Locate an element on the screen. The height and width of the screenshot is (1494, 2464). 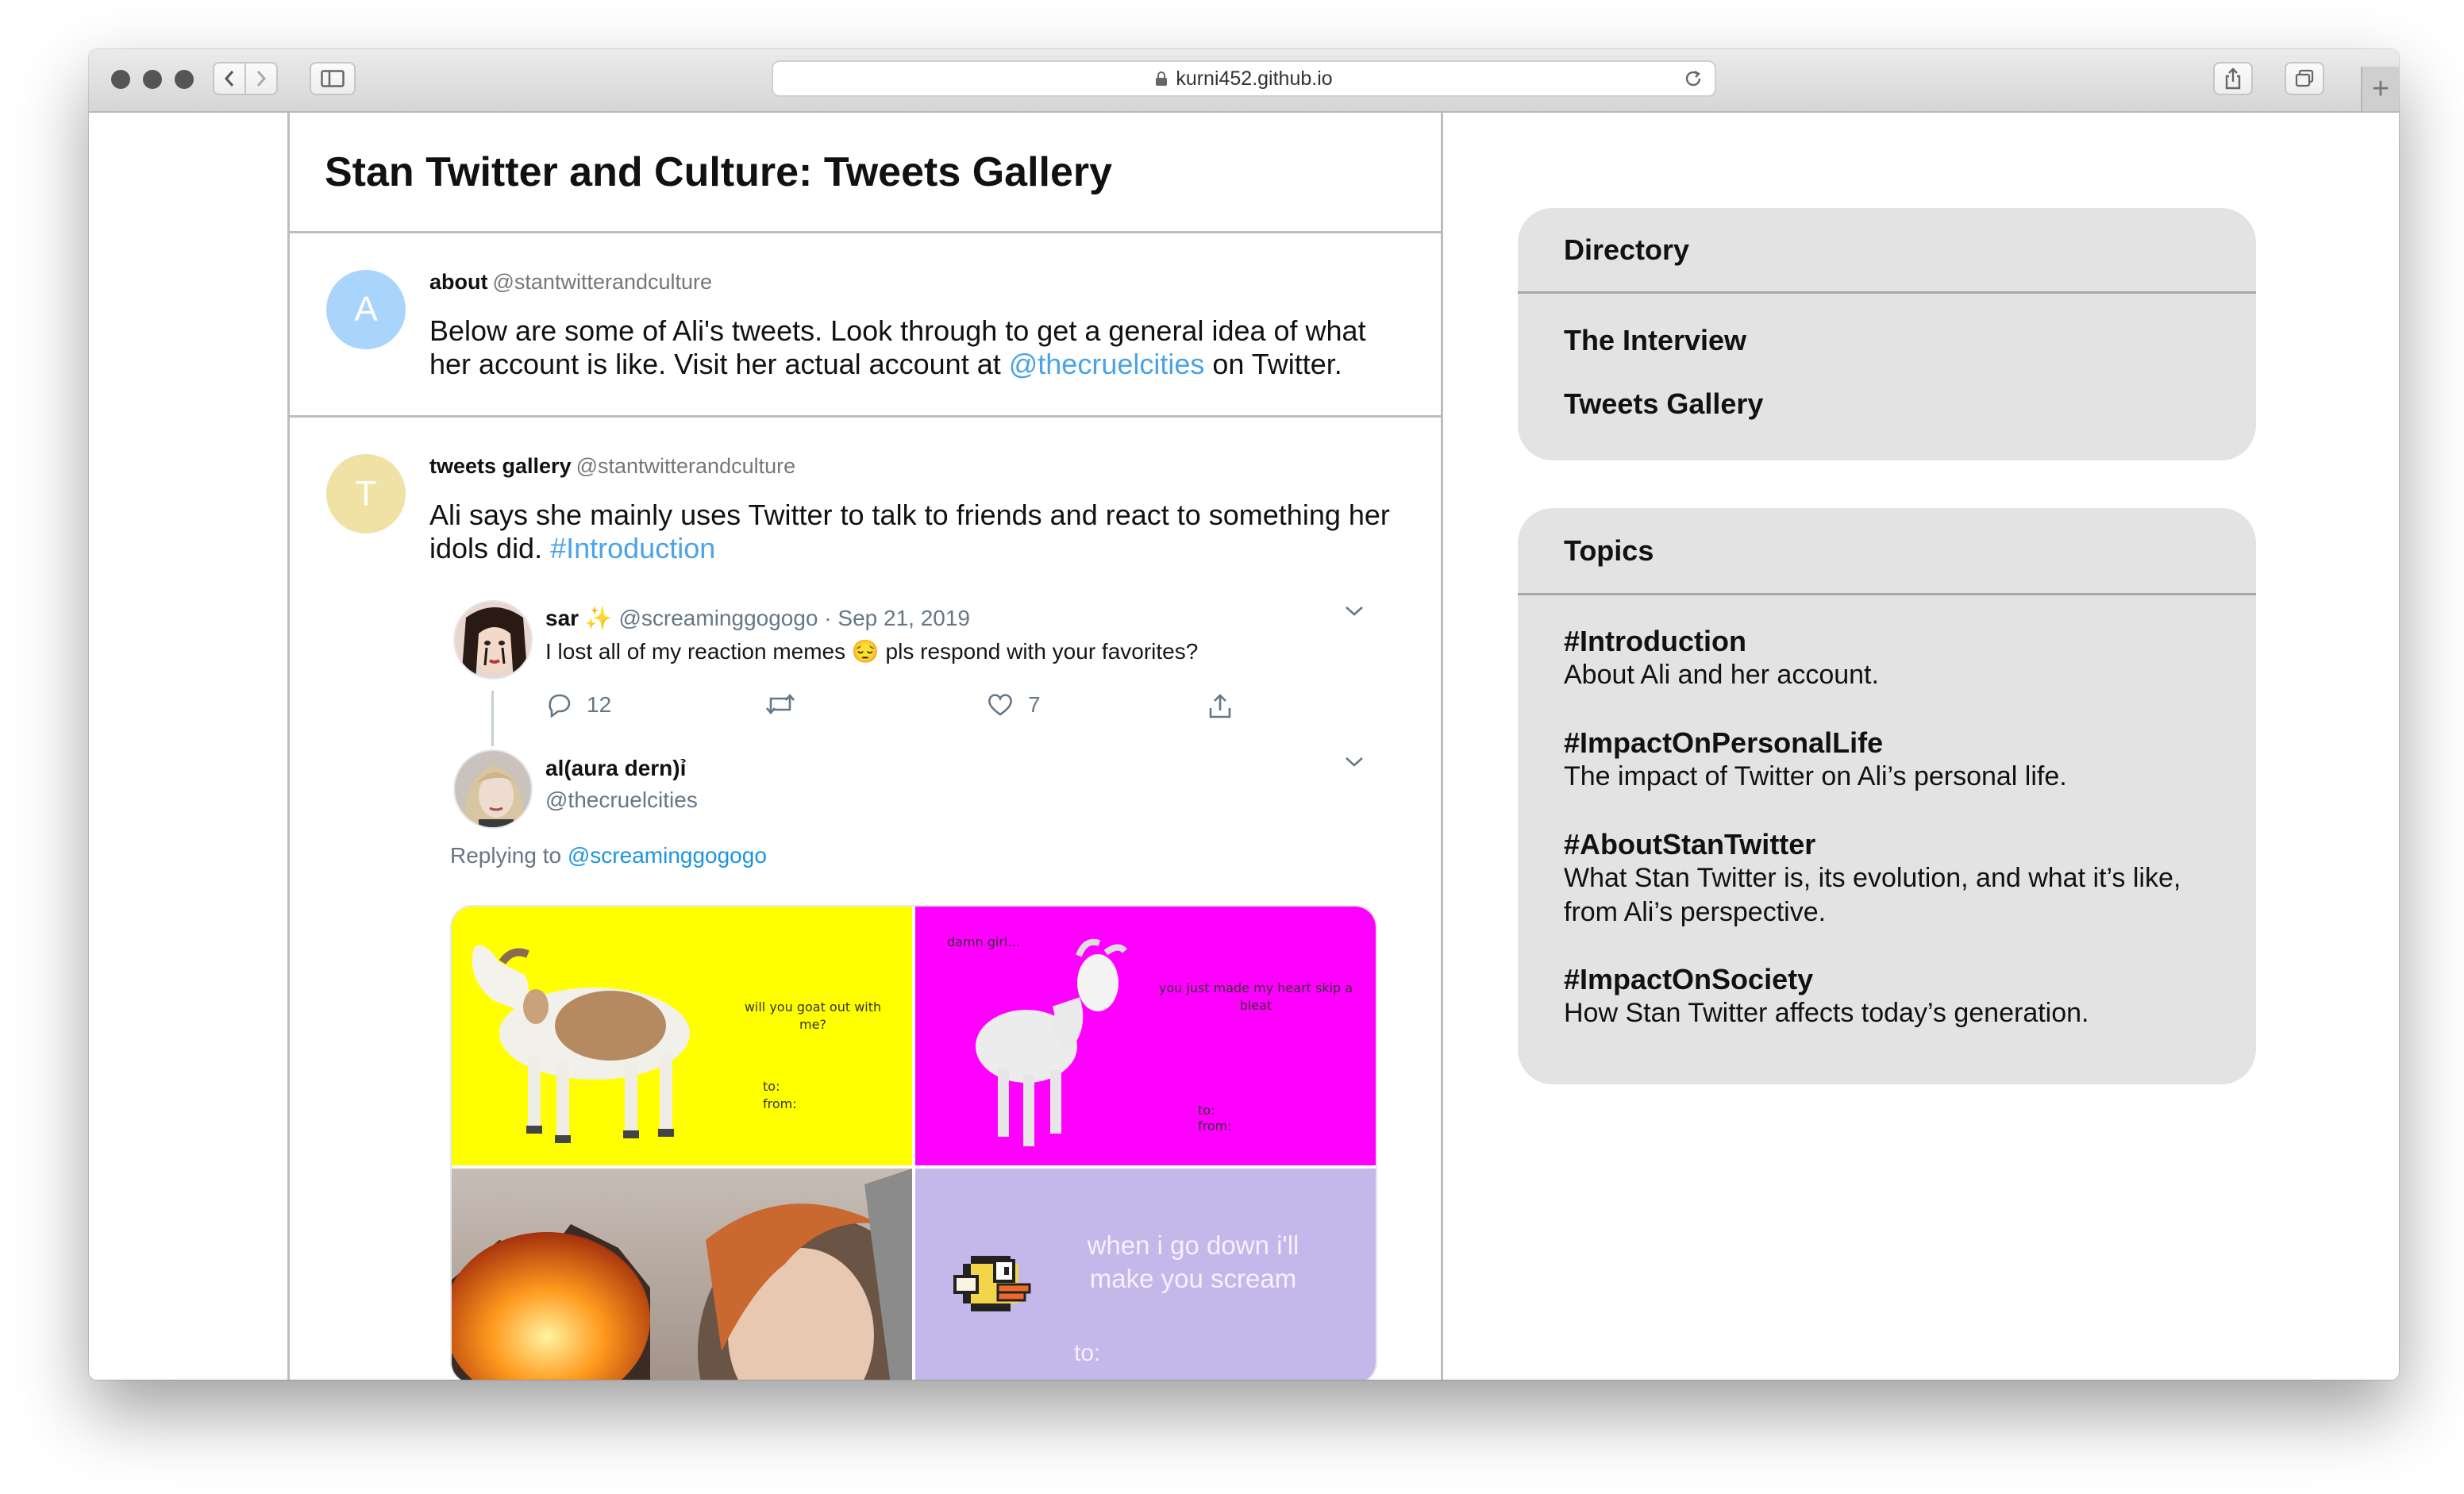
new-tab-button: + is located at coordinates (2380, 89).